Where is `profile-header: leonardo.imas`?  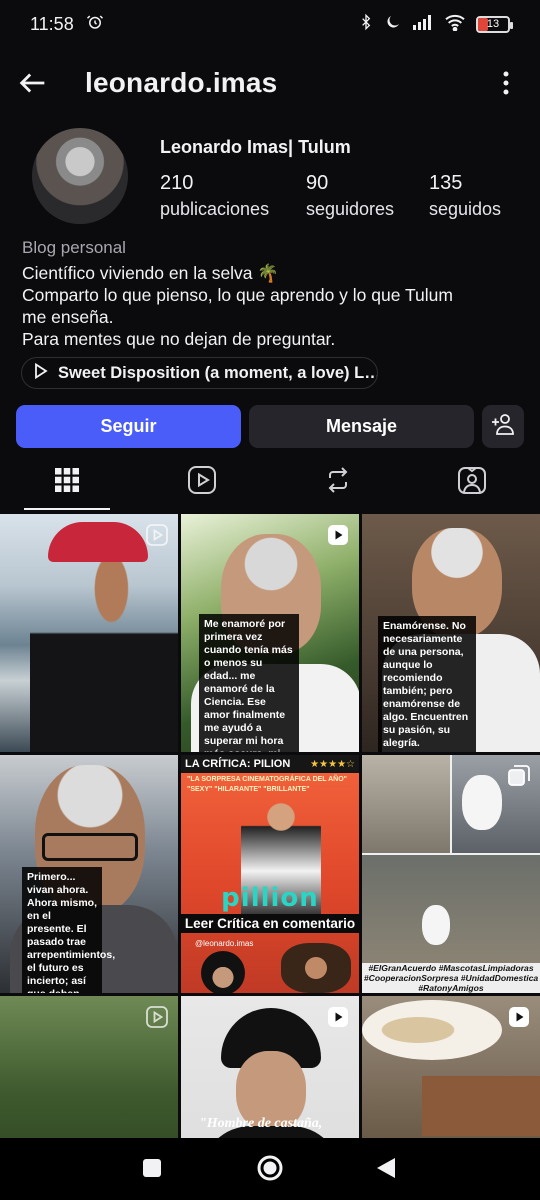 profile-header: leonardo.imas is located at coordinates (270, 83).